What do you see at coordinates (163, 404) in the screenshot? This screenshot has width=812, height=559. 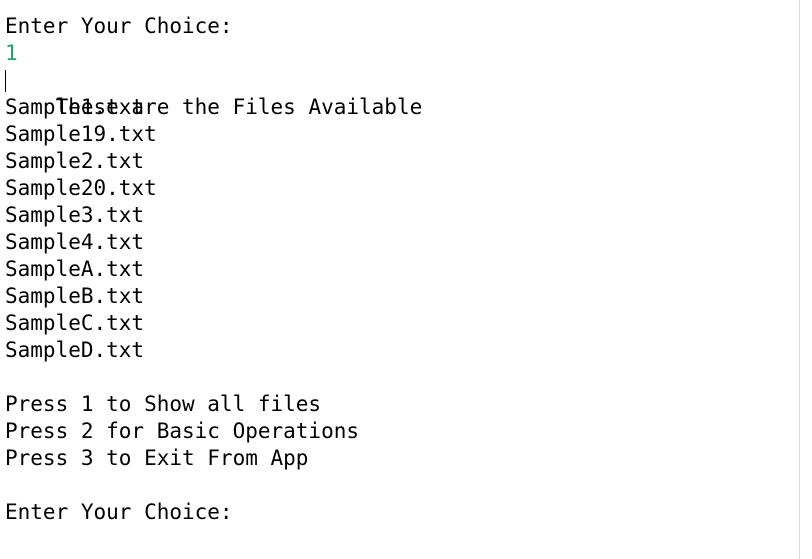 I see `menu-item: Press 1 to Show all files` at bounding box center [163, 404].